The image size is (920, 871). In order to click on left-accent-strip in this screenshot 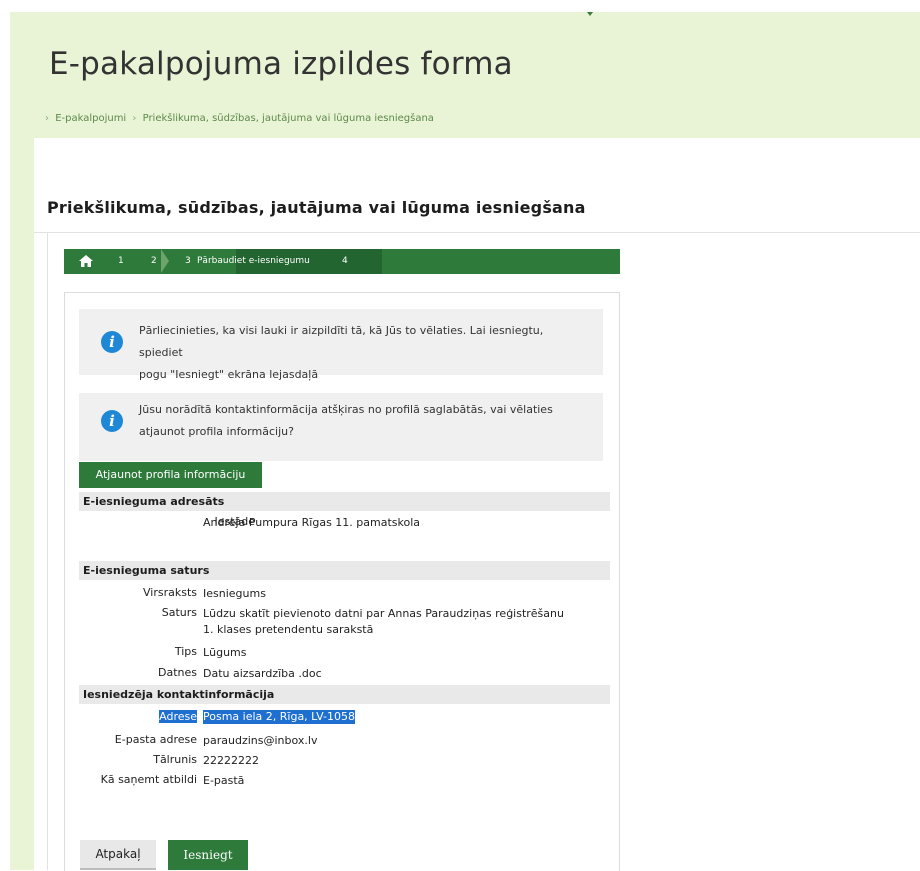, I will do `click(22, 504)`.